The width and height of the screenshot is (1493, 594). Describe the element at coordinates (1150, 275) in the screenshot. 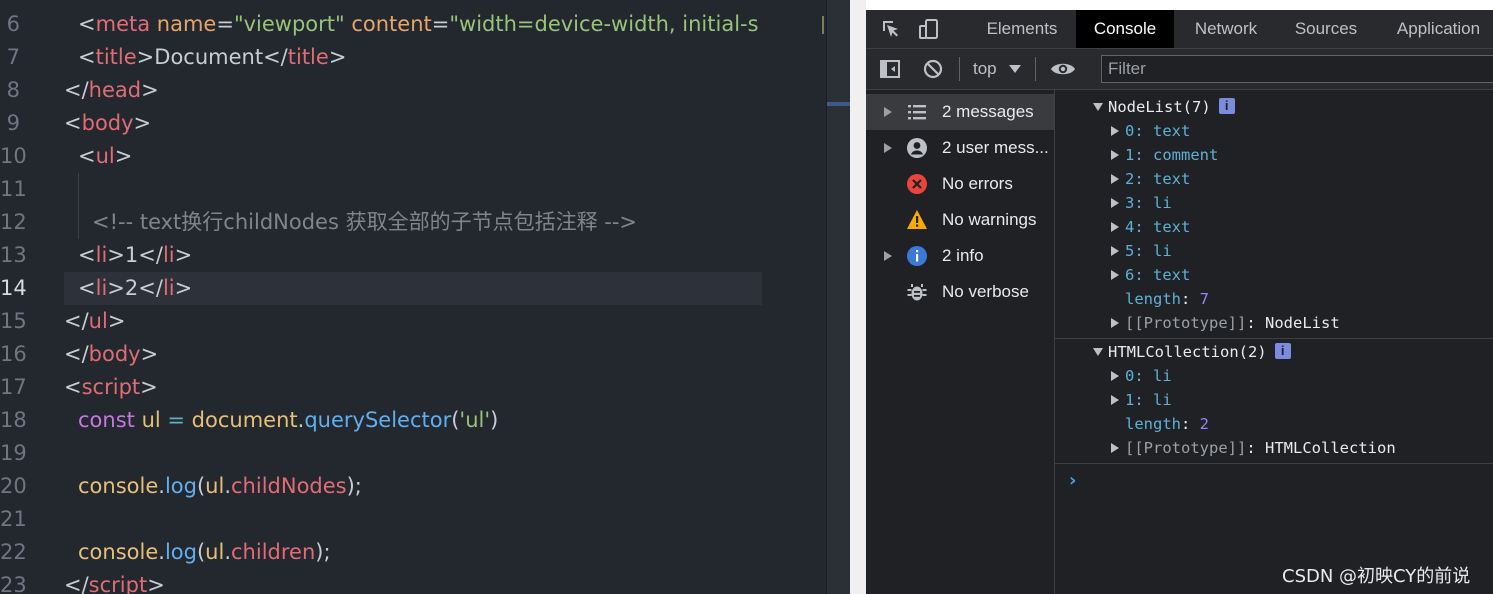

I see `object-entry: 6: text` at that location.